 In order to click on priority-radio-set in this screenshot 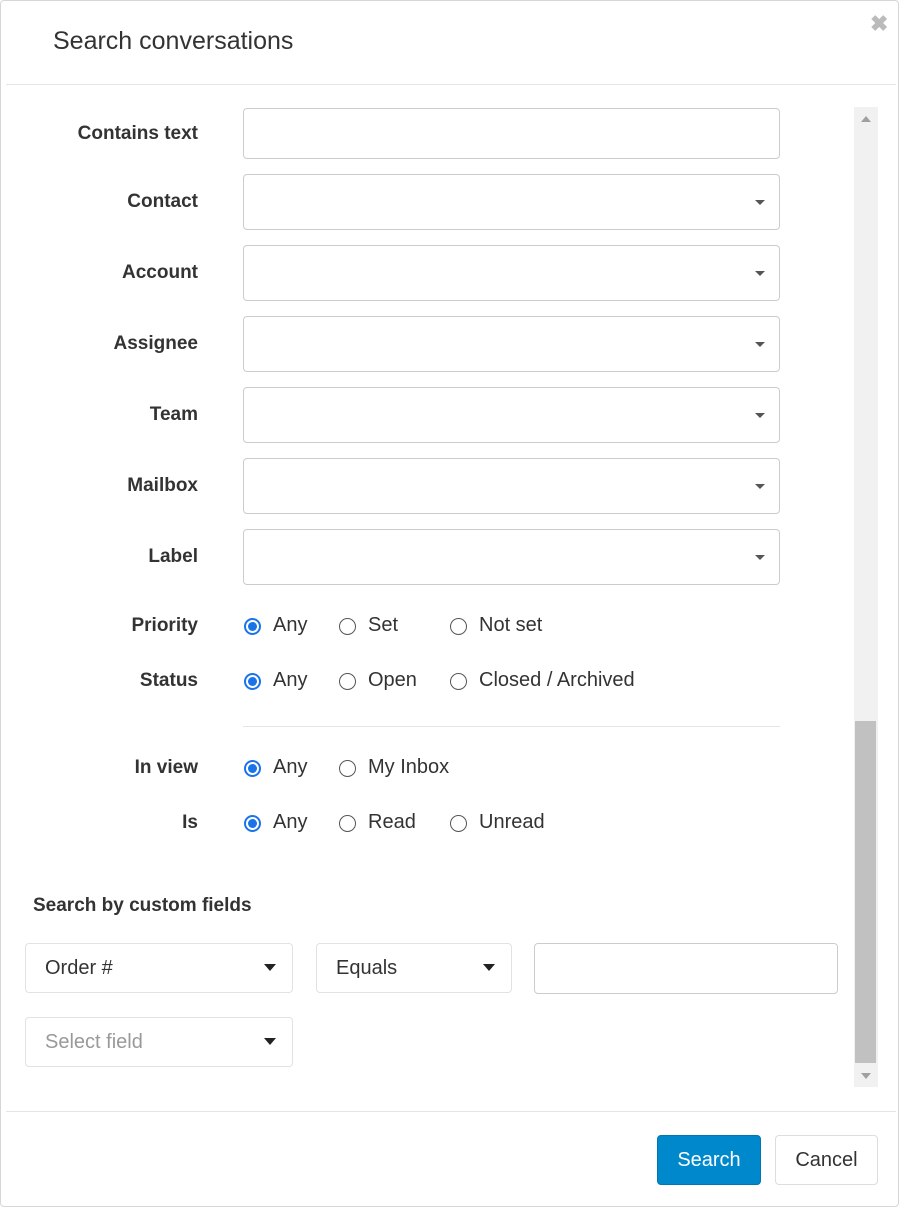, I will do `click(347, 626)`.